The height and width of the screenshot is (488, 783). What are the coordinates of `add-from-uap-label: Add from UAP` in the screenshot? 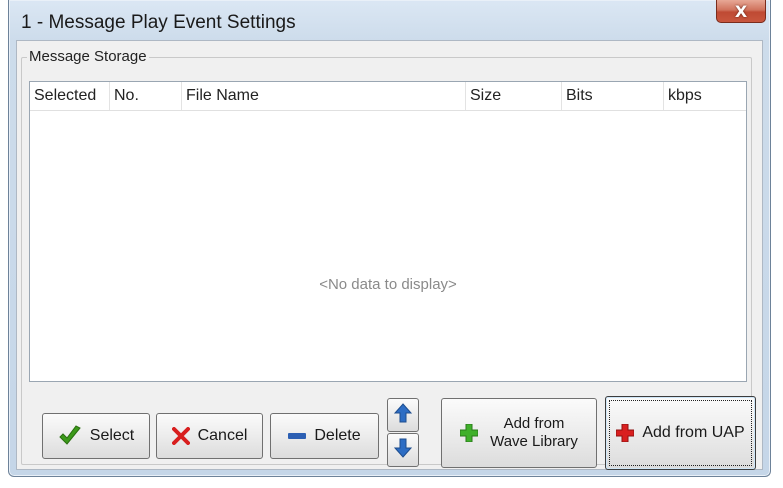 It's located at (693, 432).